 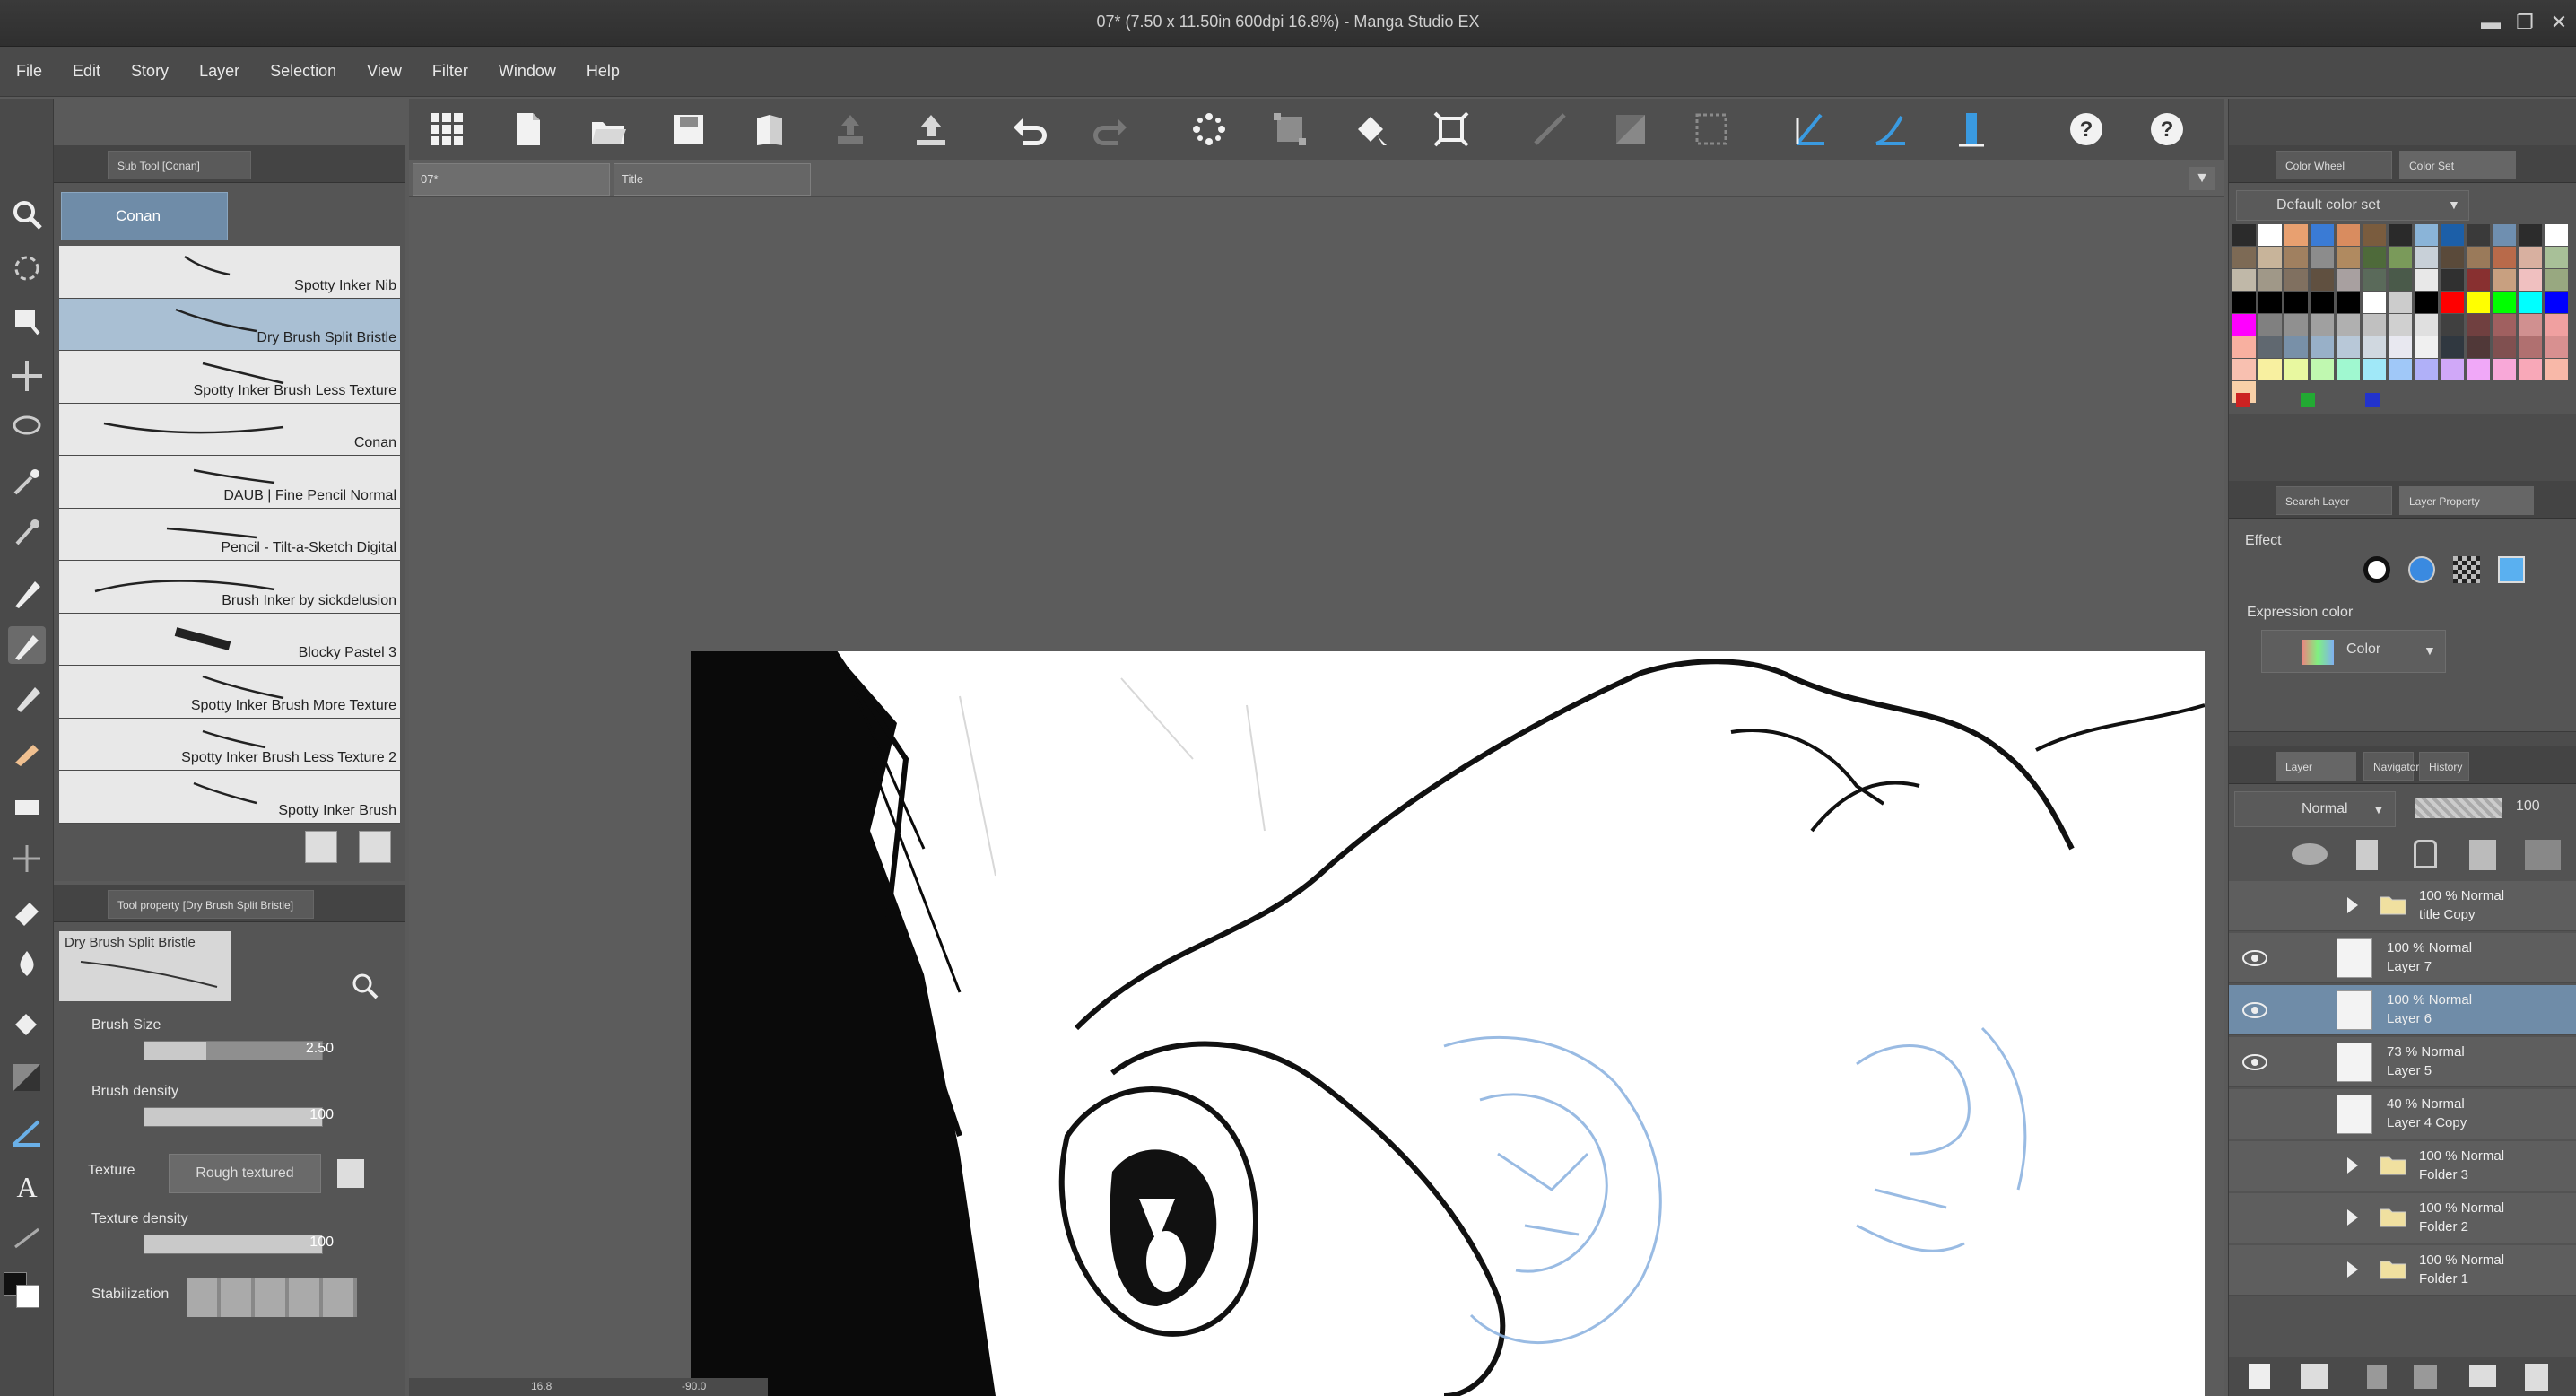 I want to click on doc-tab-07: 07*, so click(x=511, y=179).